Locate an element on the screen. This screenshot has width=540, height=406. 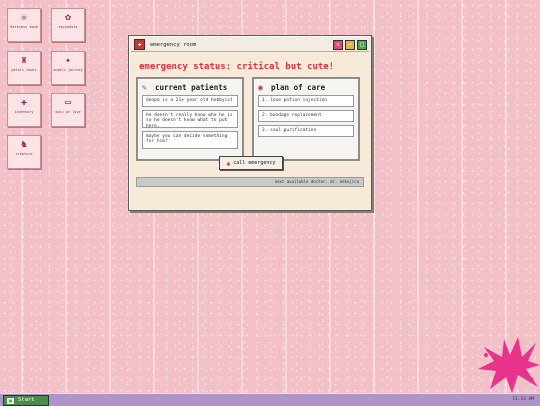
desktop-icon-darkness-tomb: ☠ darkness tomb is located at coordinates (24, 25).